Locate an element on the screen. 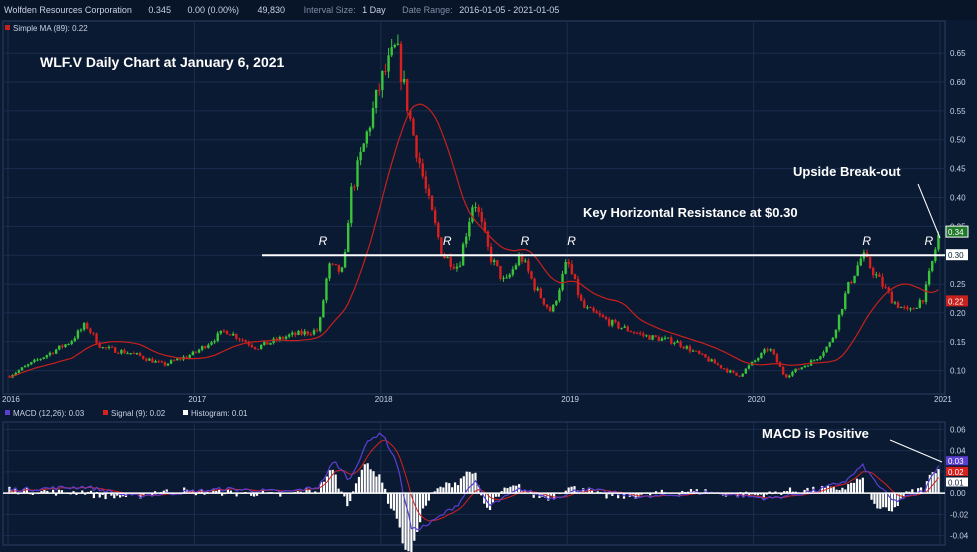 The height and width of the screenshot is (552, 977). ma-price-label: 0.22 is located at coordinates (956, 301).